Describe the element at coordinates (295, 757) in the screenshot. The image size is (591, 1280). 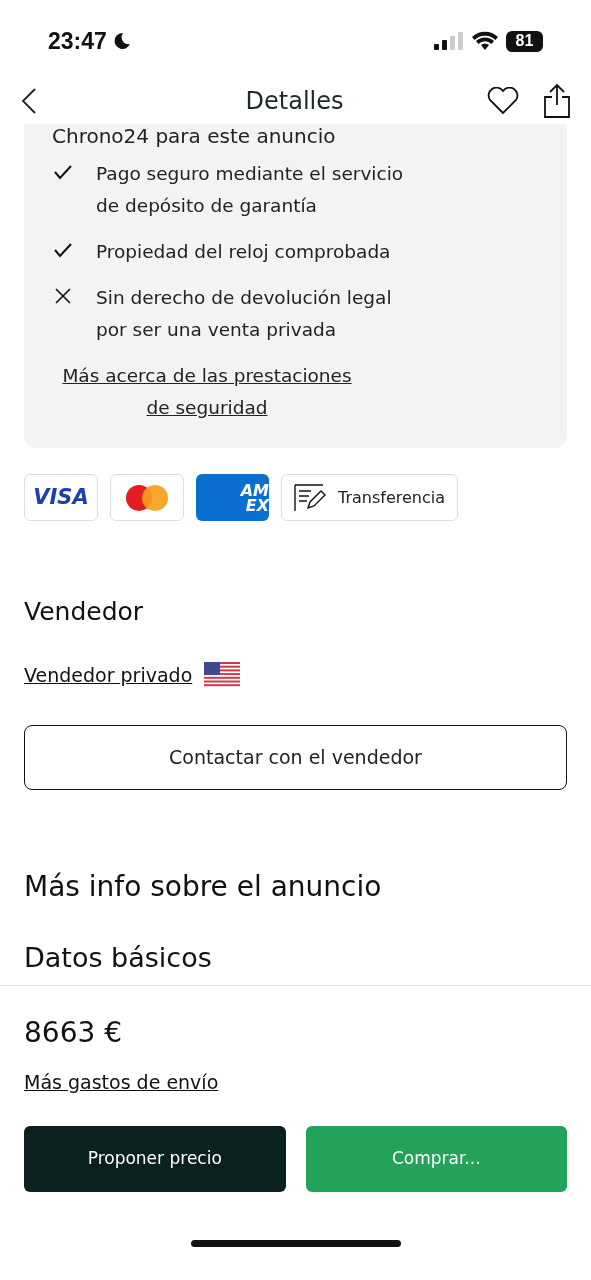
I see `contact-seller-button: Contactar con el vendedor` at that location.